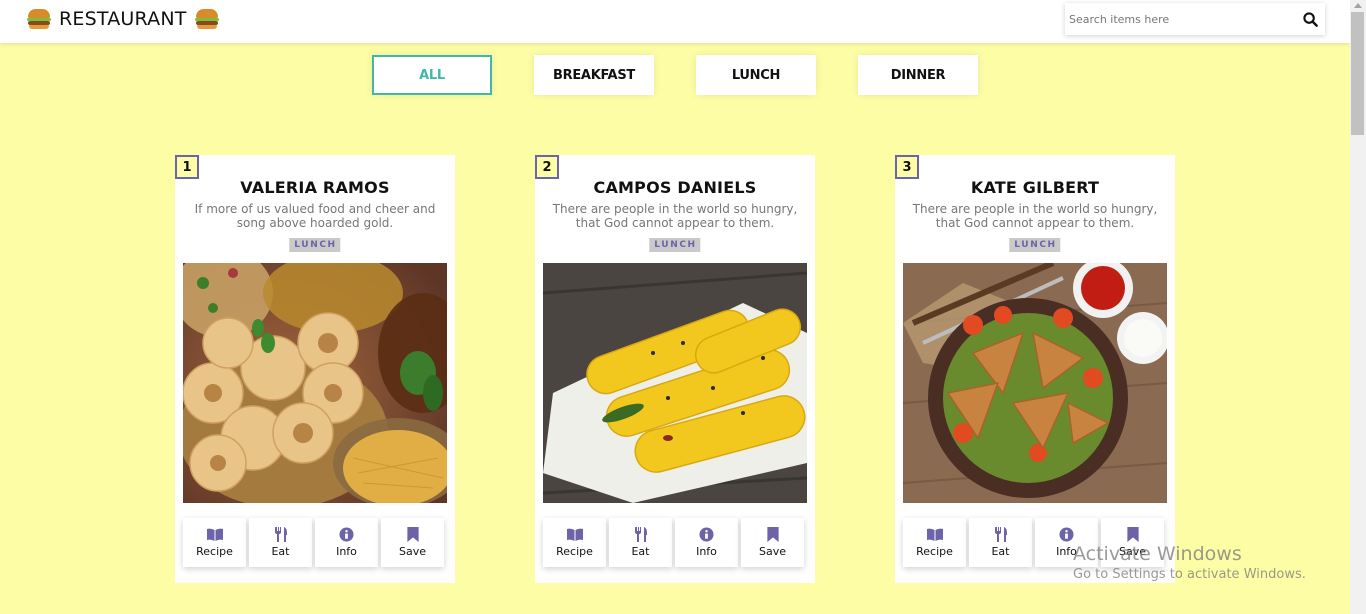 The image size is (1366, 614). I want to click on watermark-subtitle: Go to Settings to activate Windows., so click(1189, 574).